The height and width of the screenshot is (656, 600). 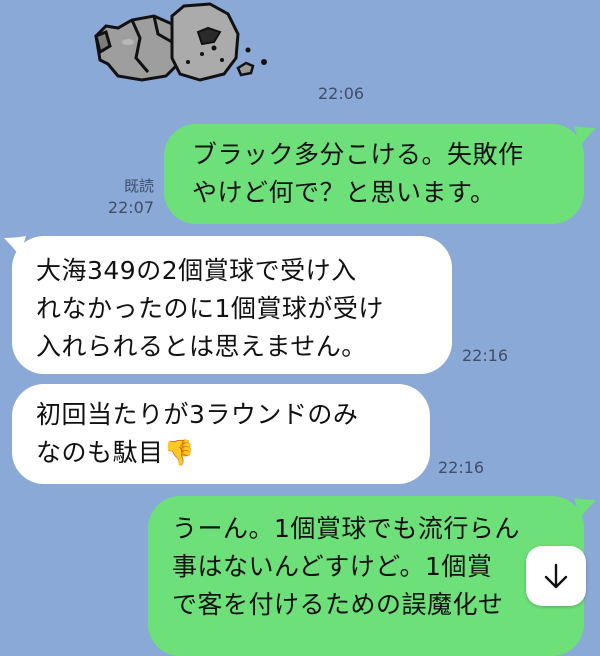 I want to click on message-line: やけど何で？と思います。, so click(x=344, y=192).